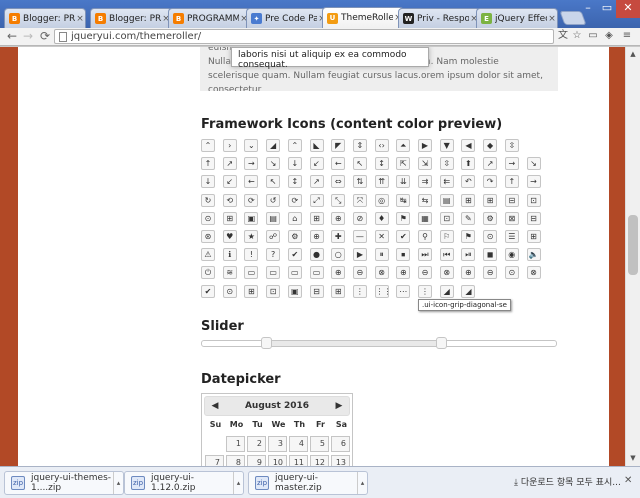 This screenshot has height=498, width=640. What do you see at coordinates (381, 200) in the screenshot?
I see `framework-icon: ◎` at bounding box center [381, 200].